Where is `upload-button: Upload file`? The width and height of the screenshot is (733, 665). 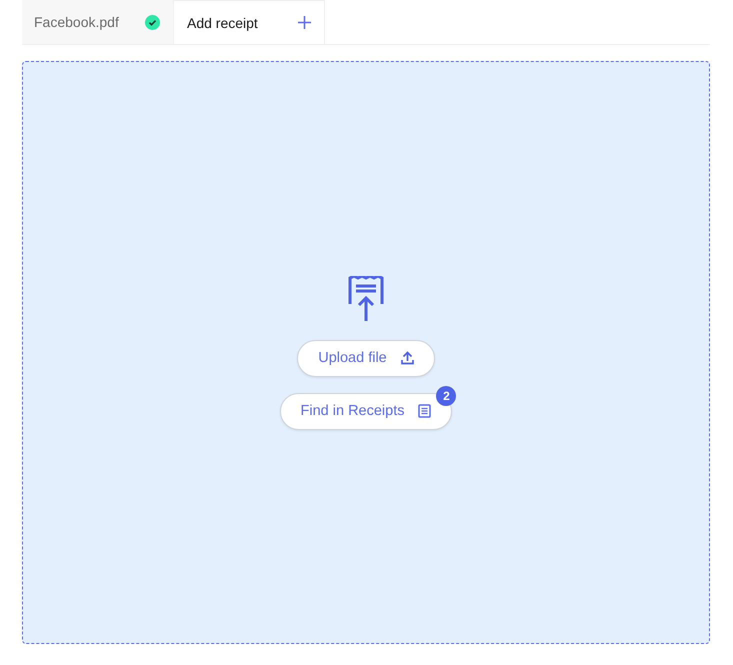
upload-button: Upload file is located at coordinates (366, 358).